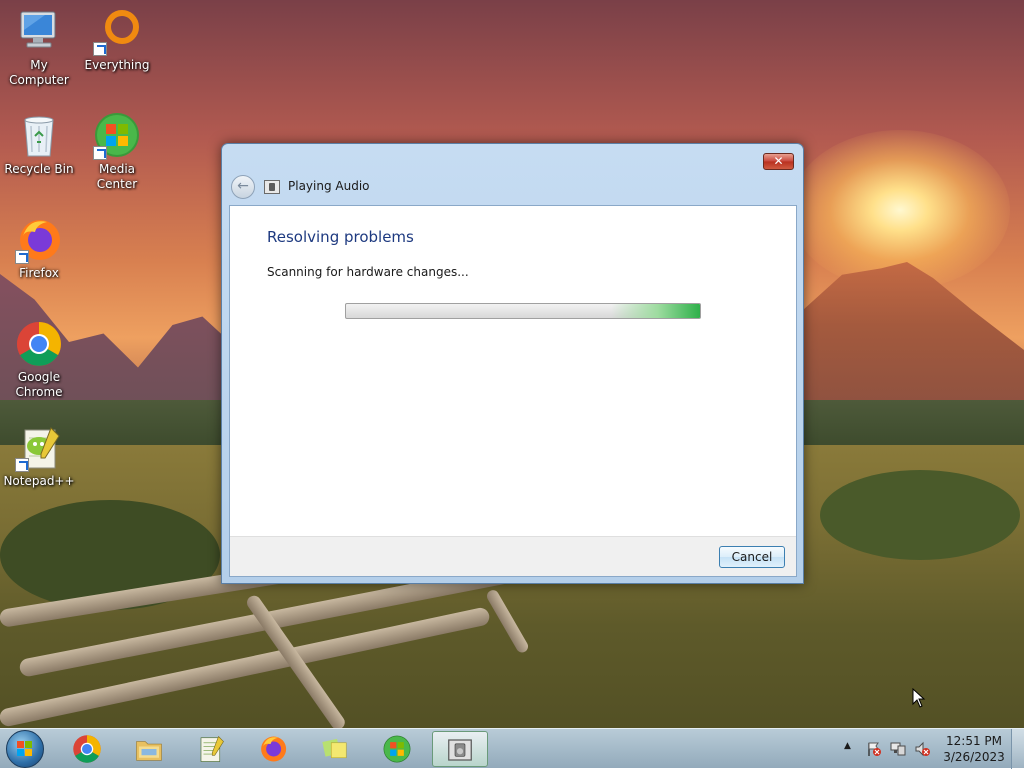 This screenshot has height=769, width=1024. Describe the element at coordinates (752, 557) in the screenshot. I see `cancel-button: Cancel` at that location.